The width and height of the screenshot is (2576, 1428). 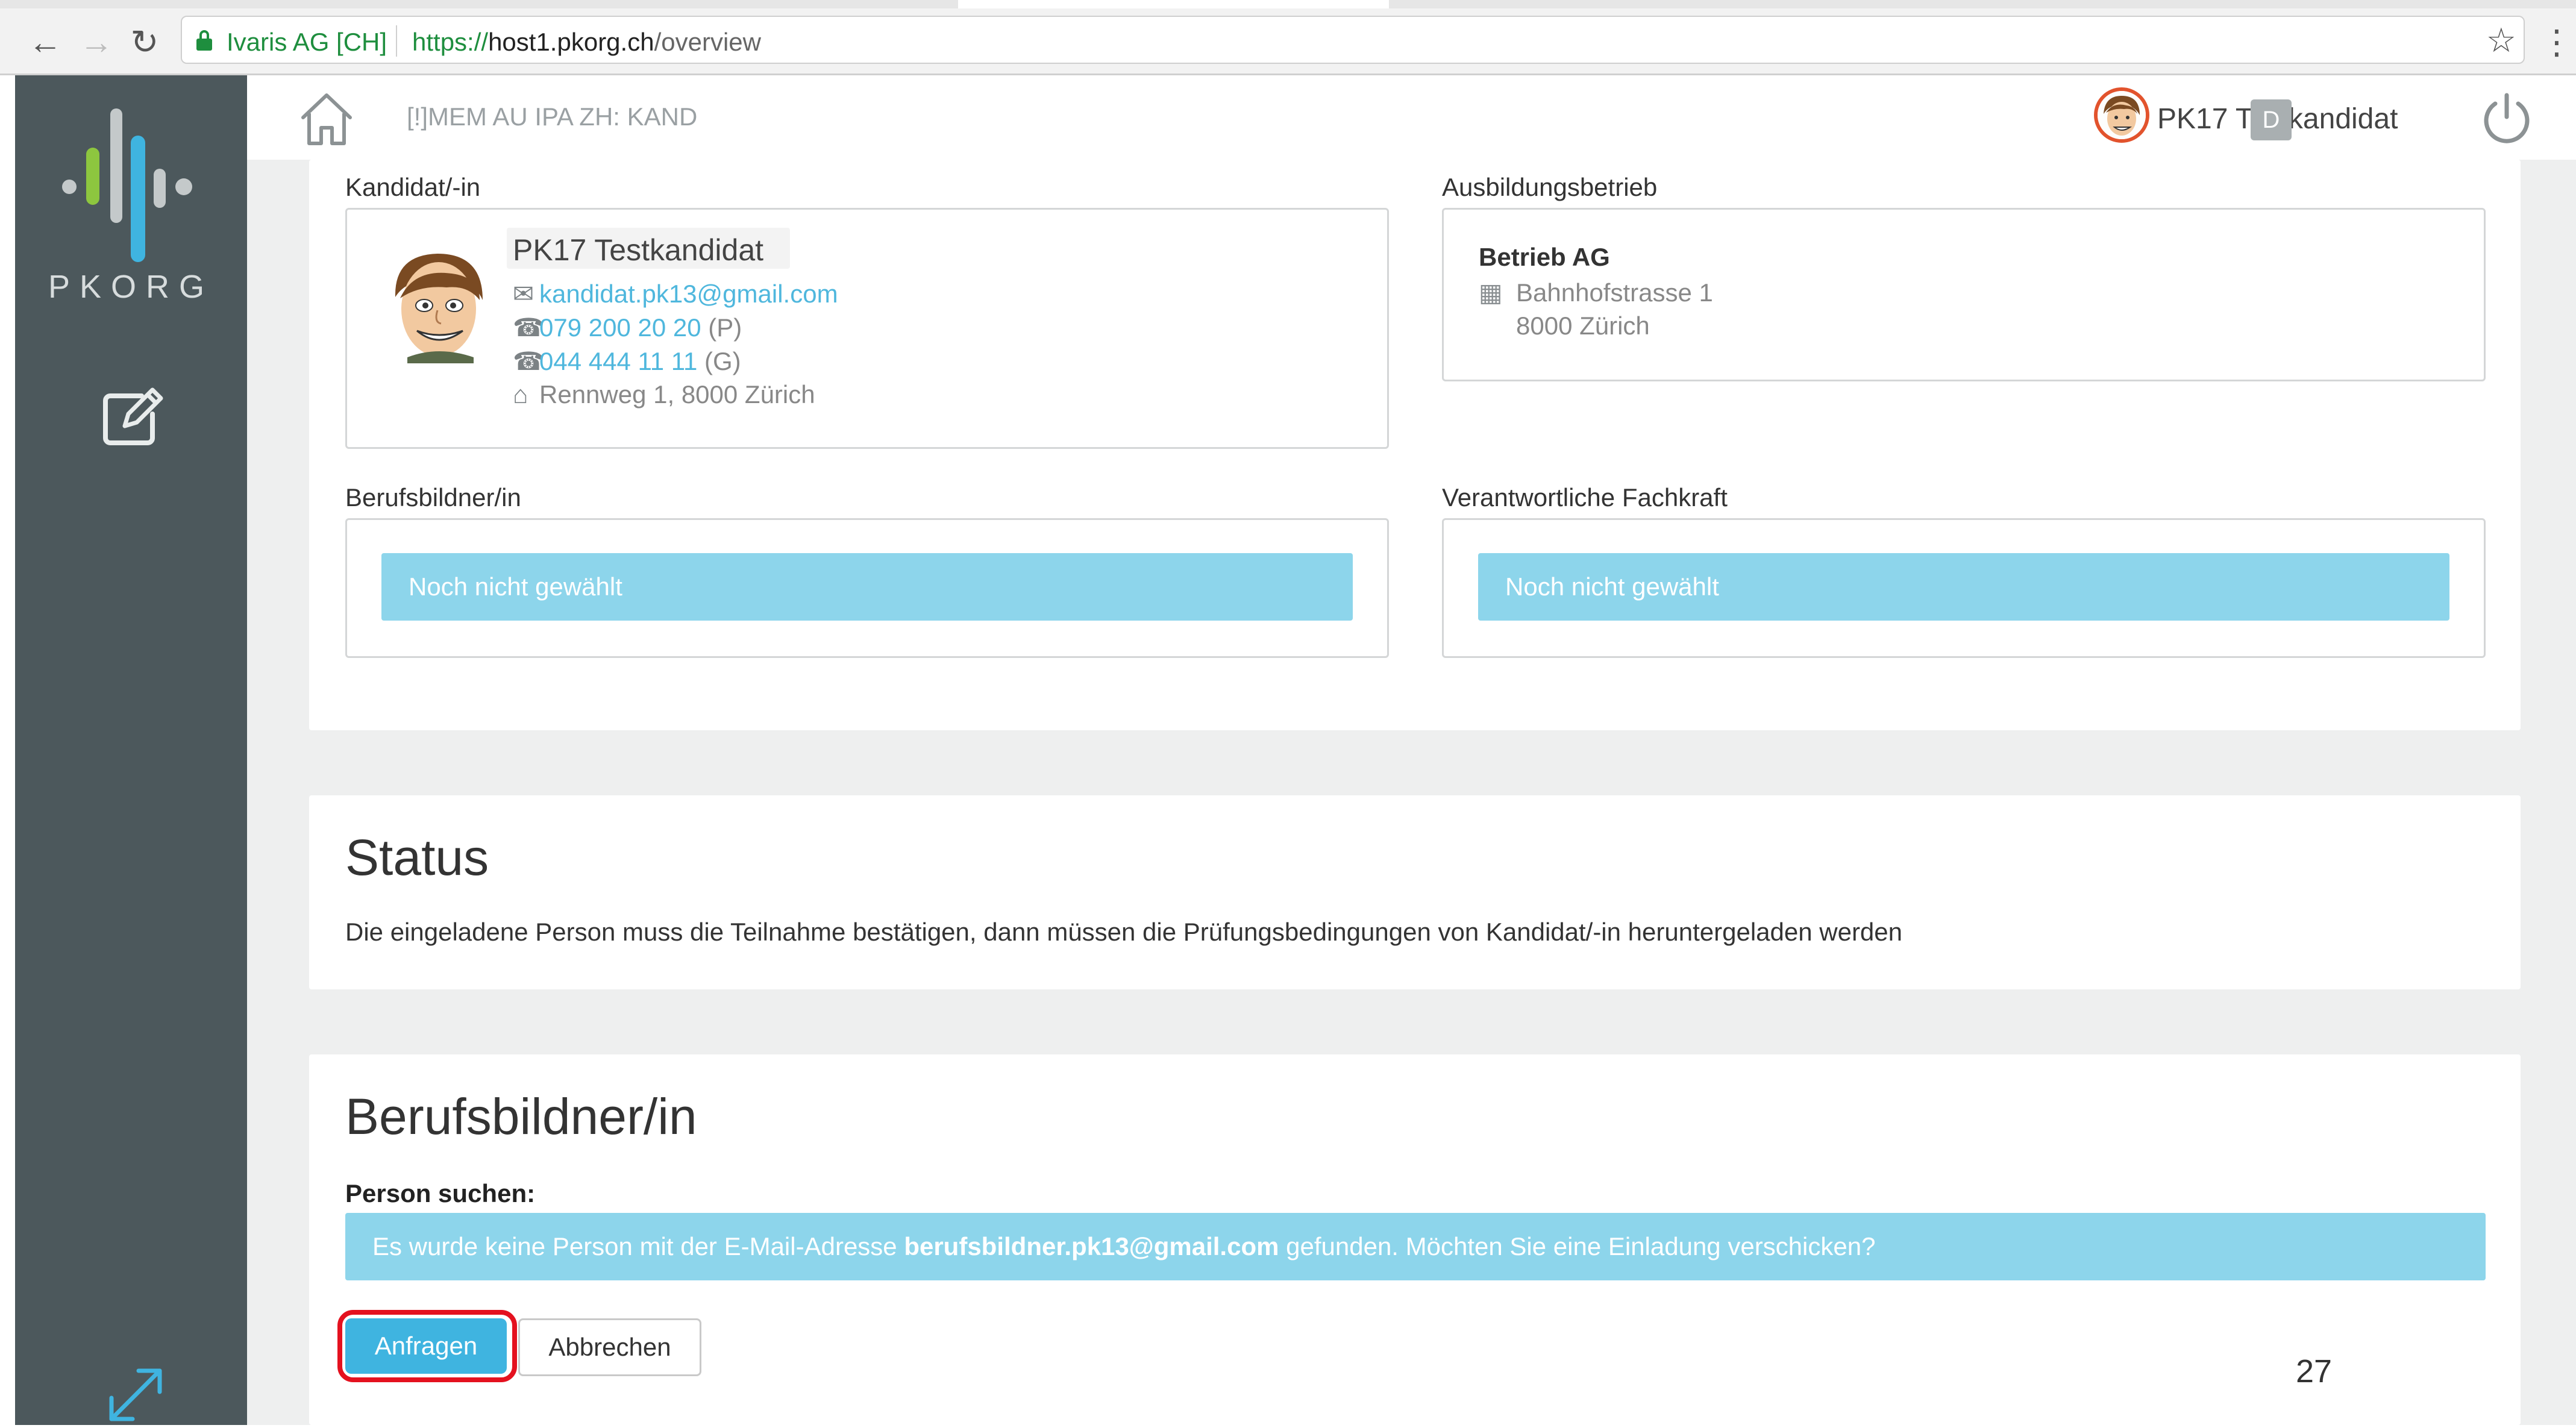 I want to click on phone-private-suffix: (P), so click(x=725, y=328).